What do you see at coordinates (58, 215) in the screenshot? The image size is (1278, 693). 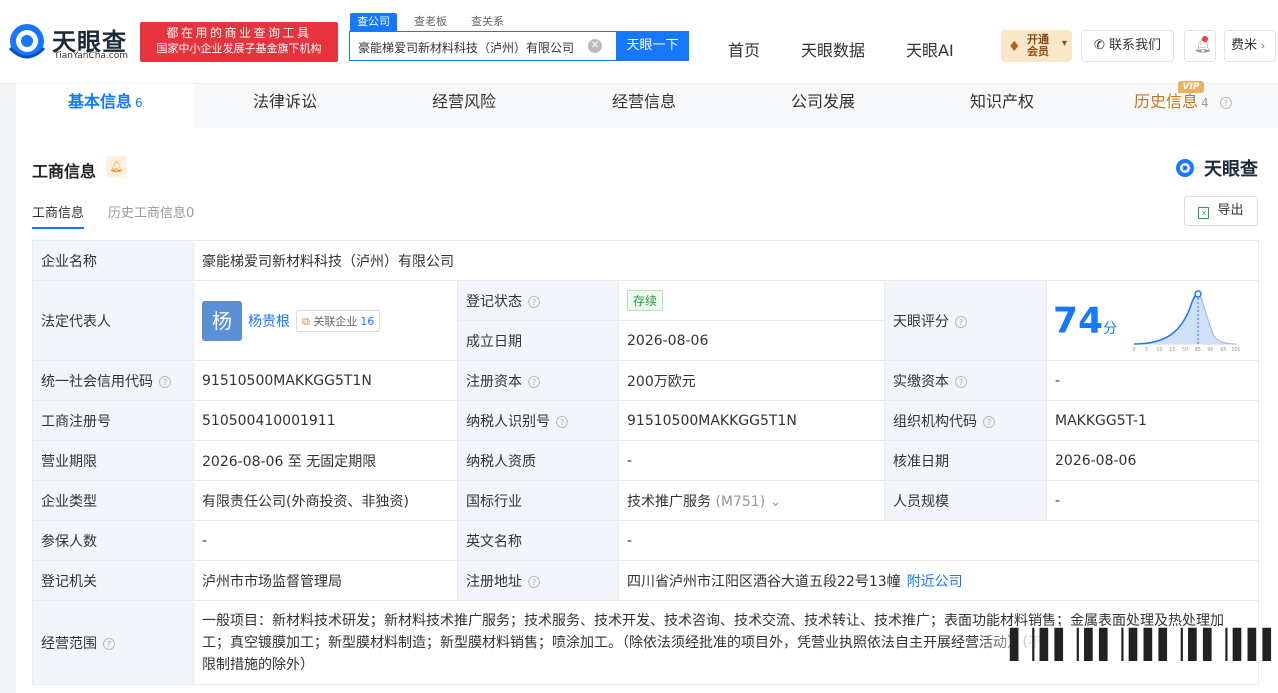 I see `subtab-business-info: 工商信息` at bounding box center [58, 215].